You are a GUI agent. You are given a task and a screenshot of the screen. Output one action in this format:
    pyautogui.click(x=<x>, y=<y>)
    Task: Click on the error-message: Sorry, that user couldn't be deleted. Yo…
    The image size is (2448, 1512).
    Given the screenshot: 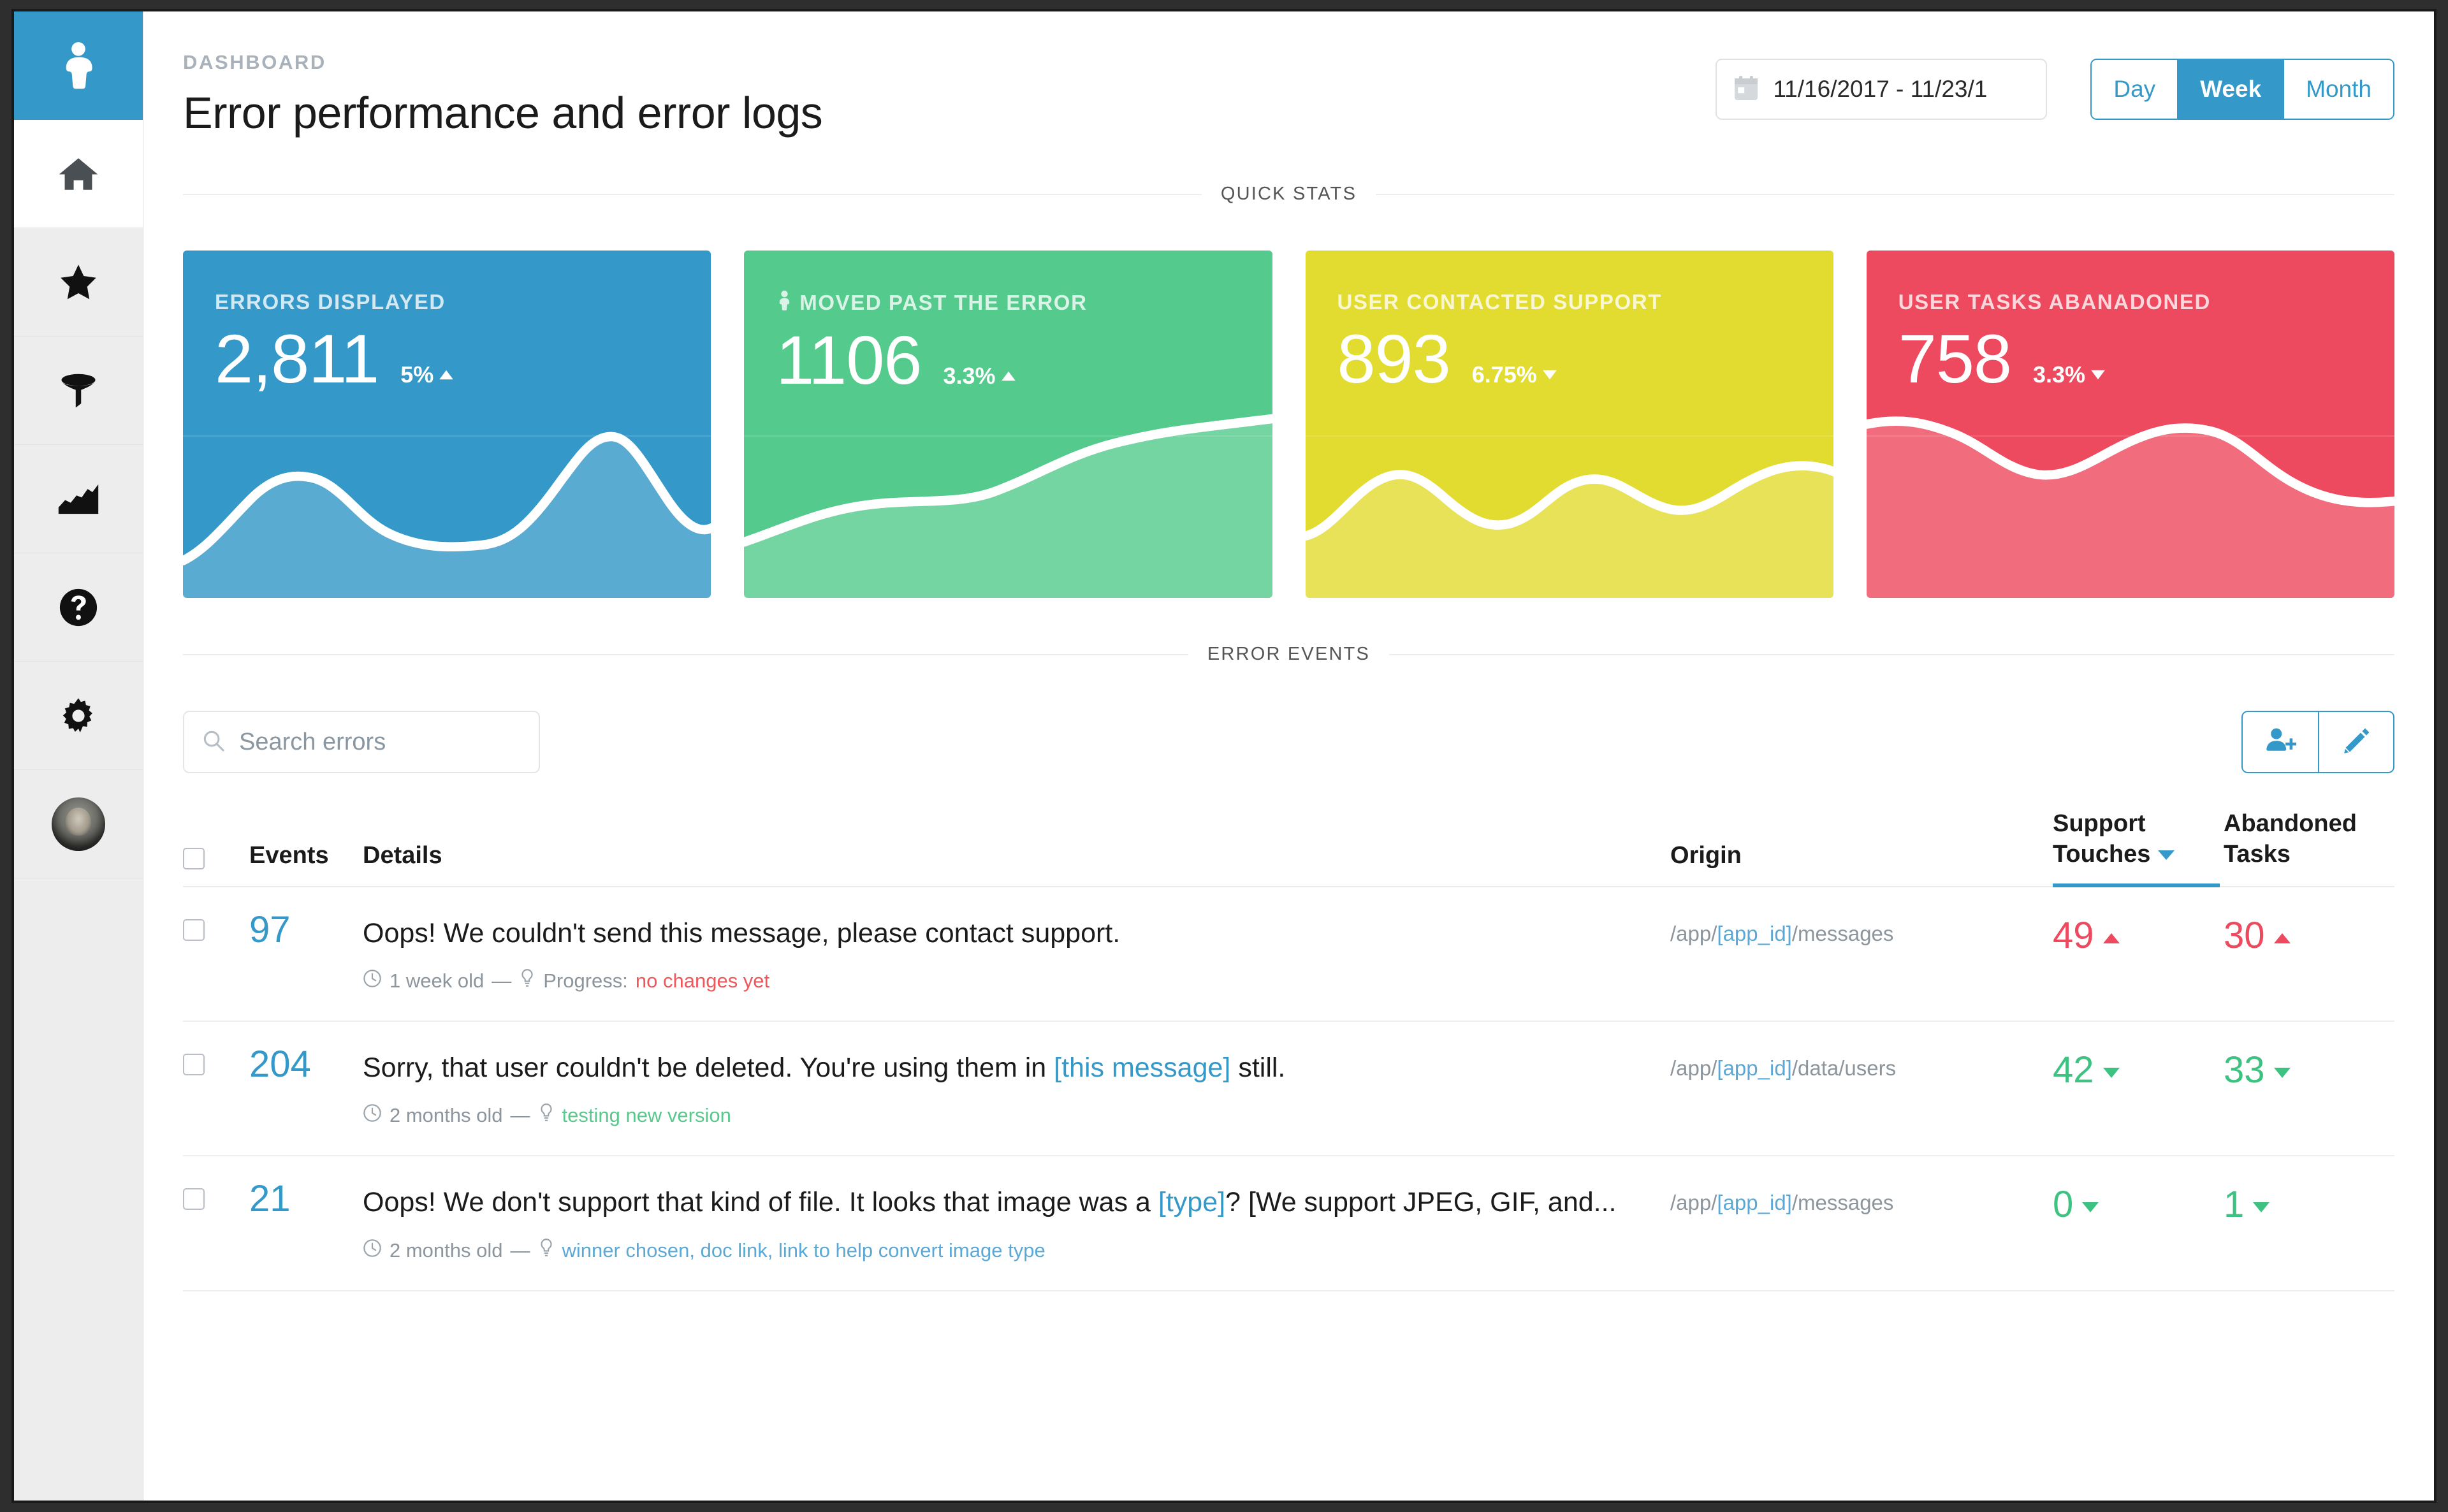 What is the action you would take?
    pyautogui.click(x=824, y=1068)
    